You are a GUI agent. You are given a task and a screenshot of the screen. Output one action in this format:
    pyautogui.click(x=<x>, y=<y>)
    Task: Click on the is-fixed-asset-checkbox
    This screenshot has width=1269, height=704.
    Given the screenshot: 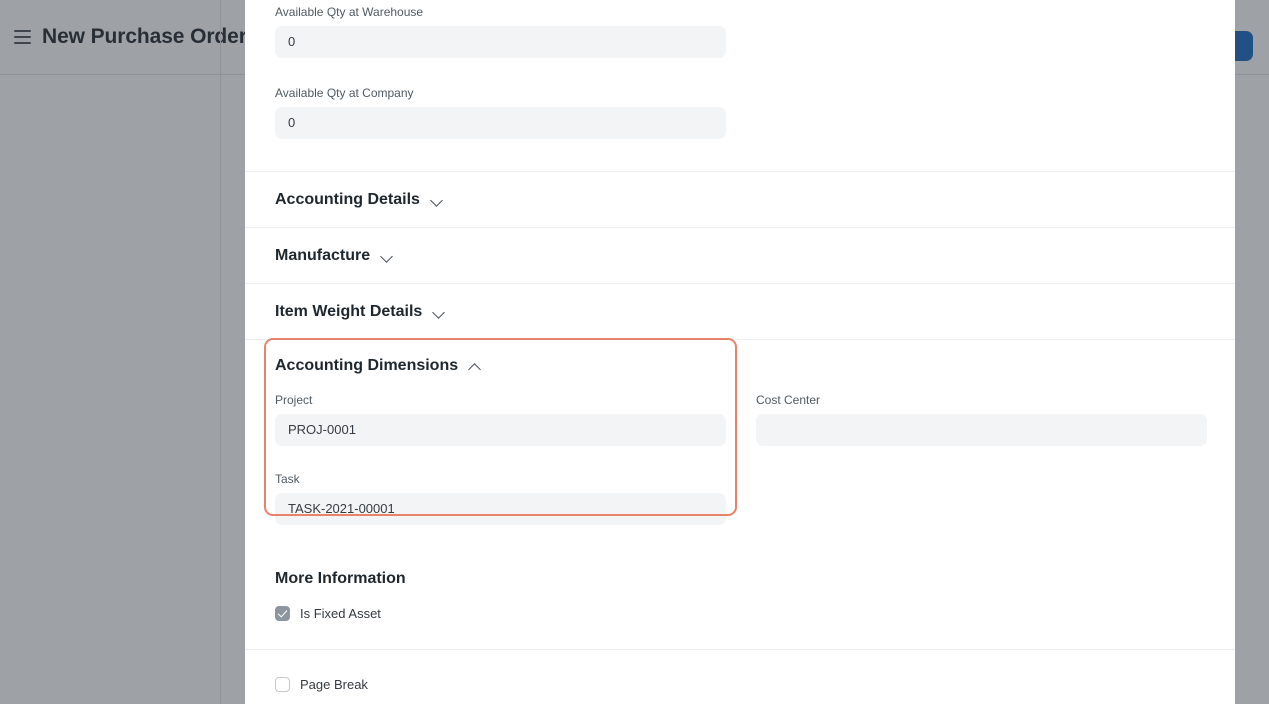 What is the action you would take?
    pyautogui.click(x=282, y=613)
    